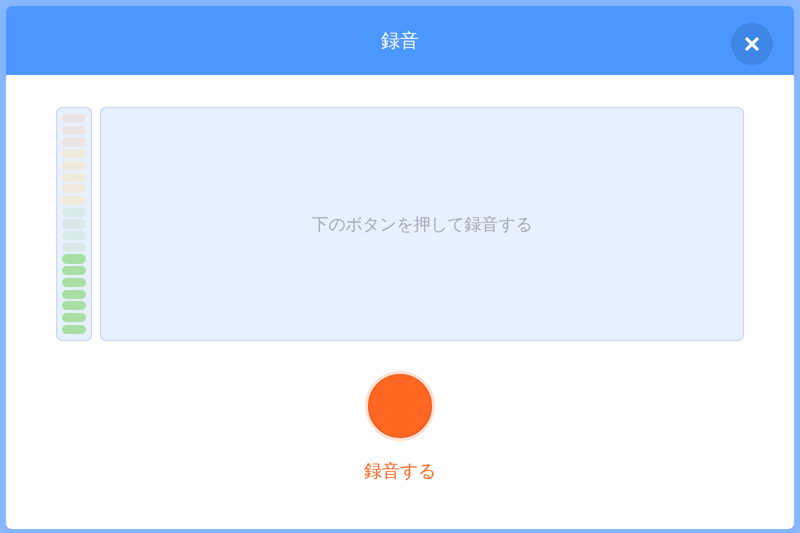  Describe the element at coordinates (400, 471) in the screenshot. I see `record-label: 録音する` at that location.